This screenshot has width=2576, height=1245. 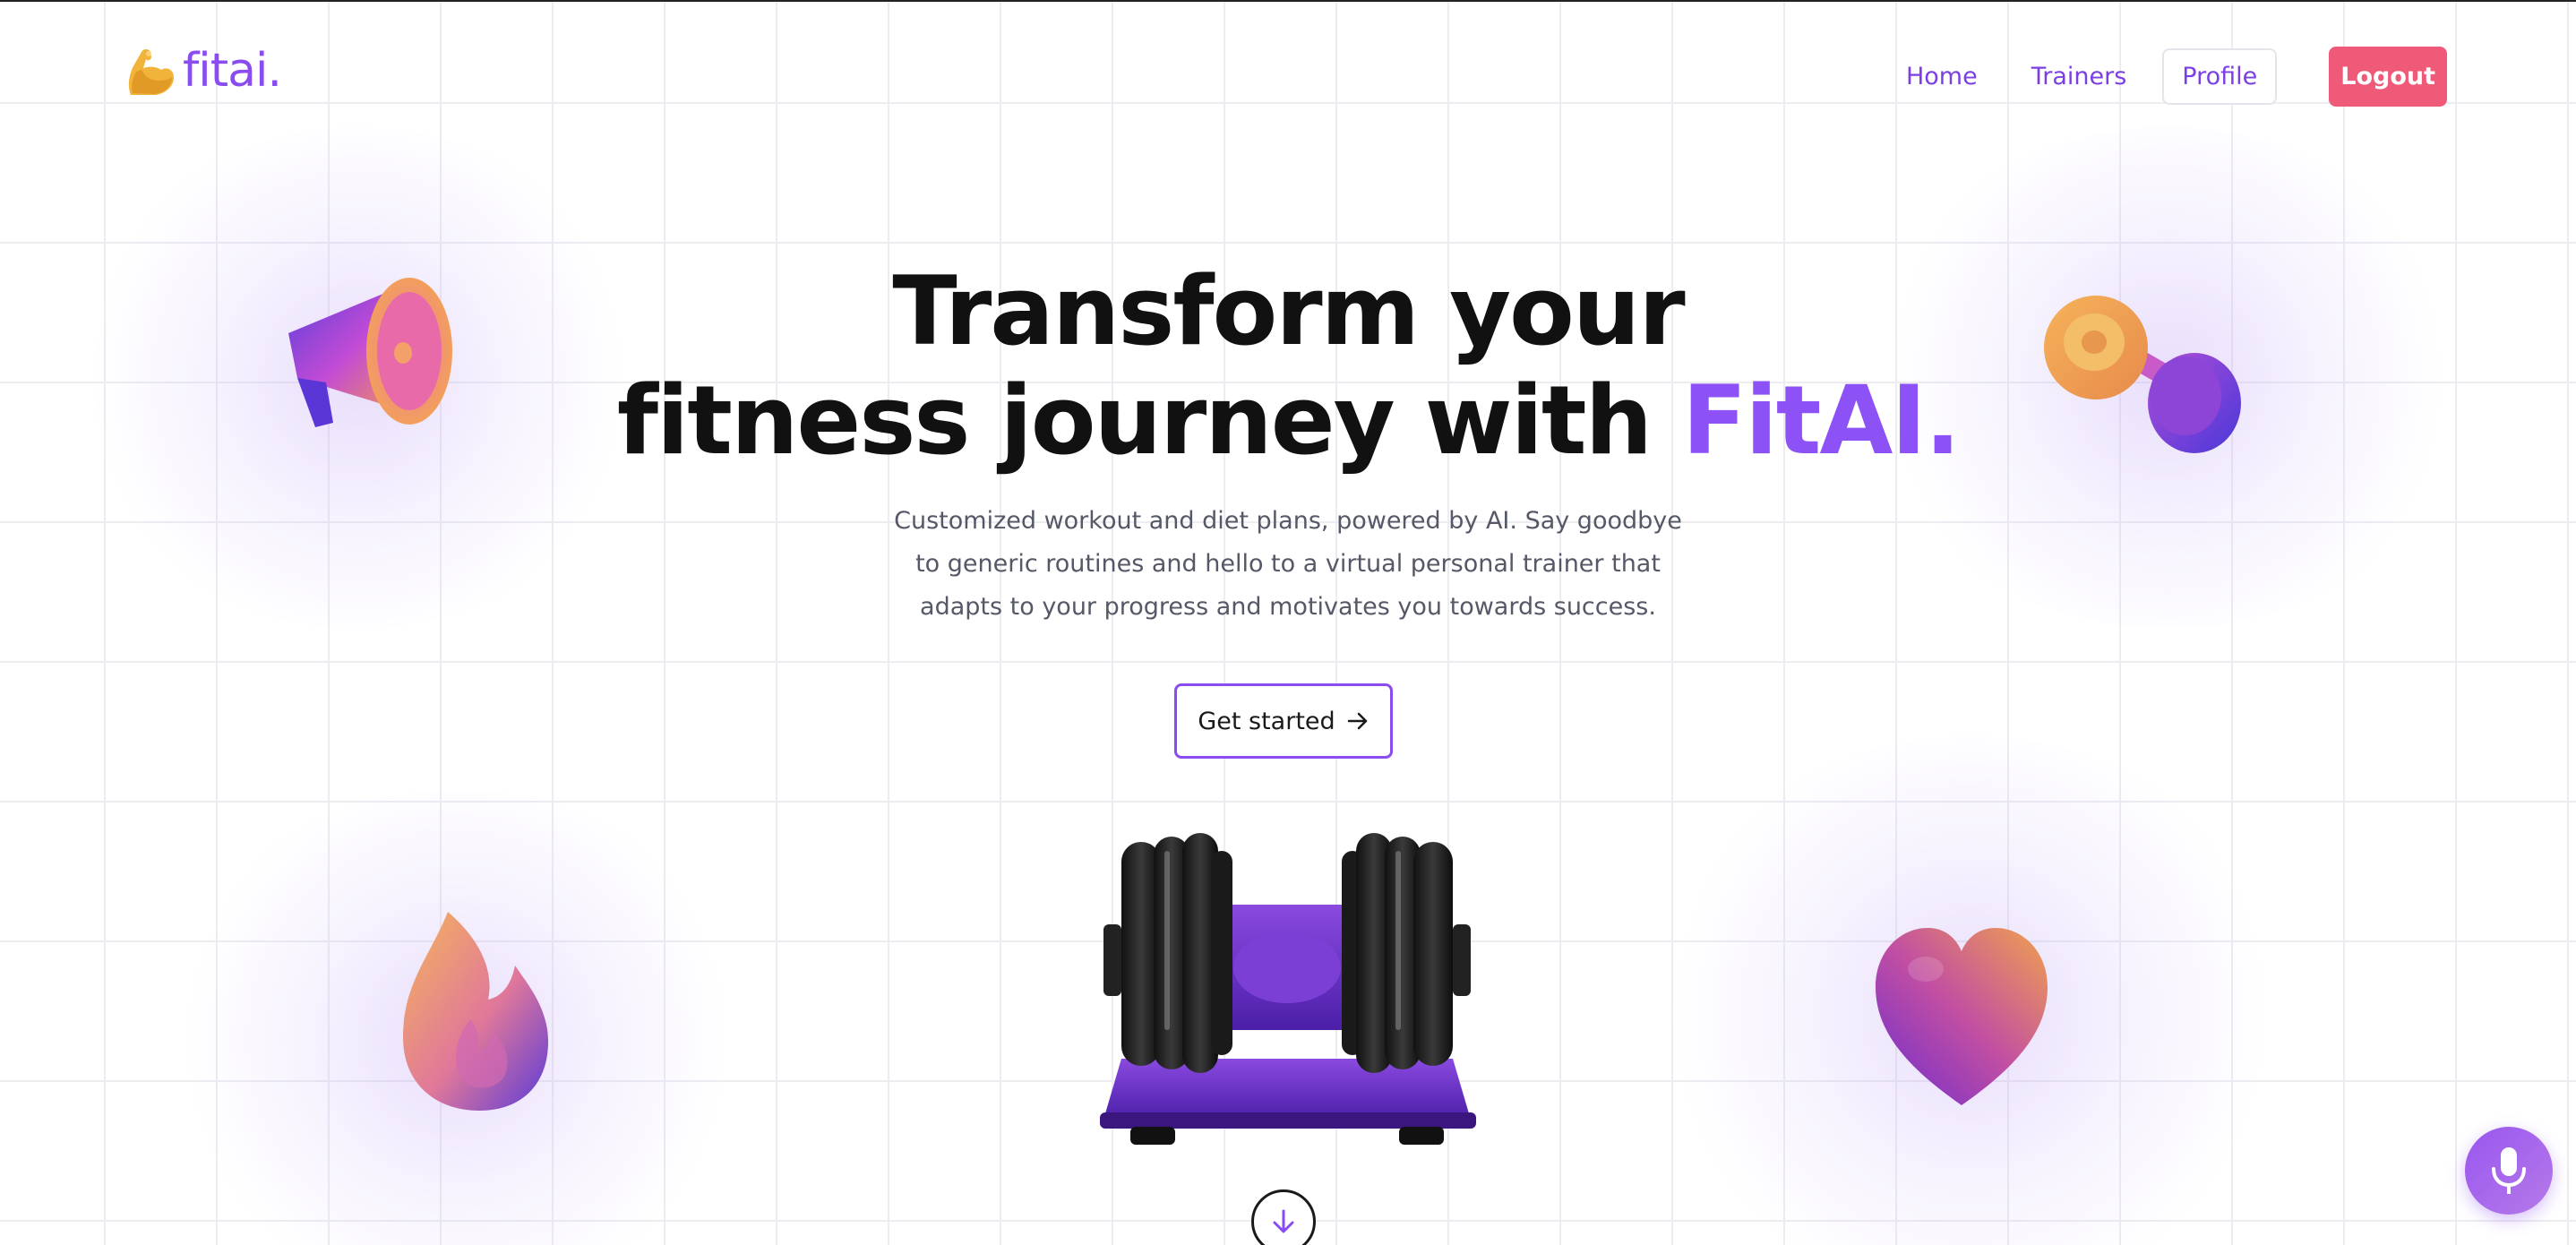 I want to click on logo: fitai., so click(x=203, y=71).